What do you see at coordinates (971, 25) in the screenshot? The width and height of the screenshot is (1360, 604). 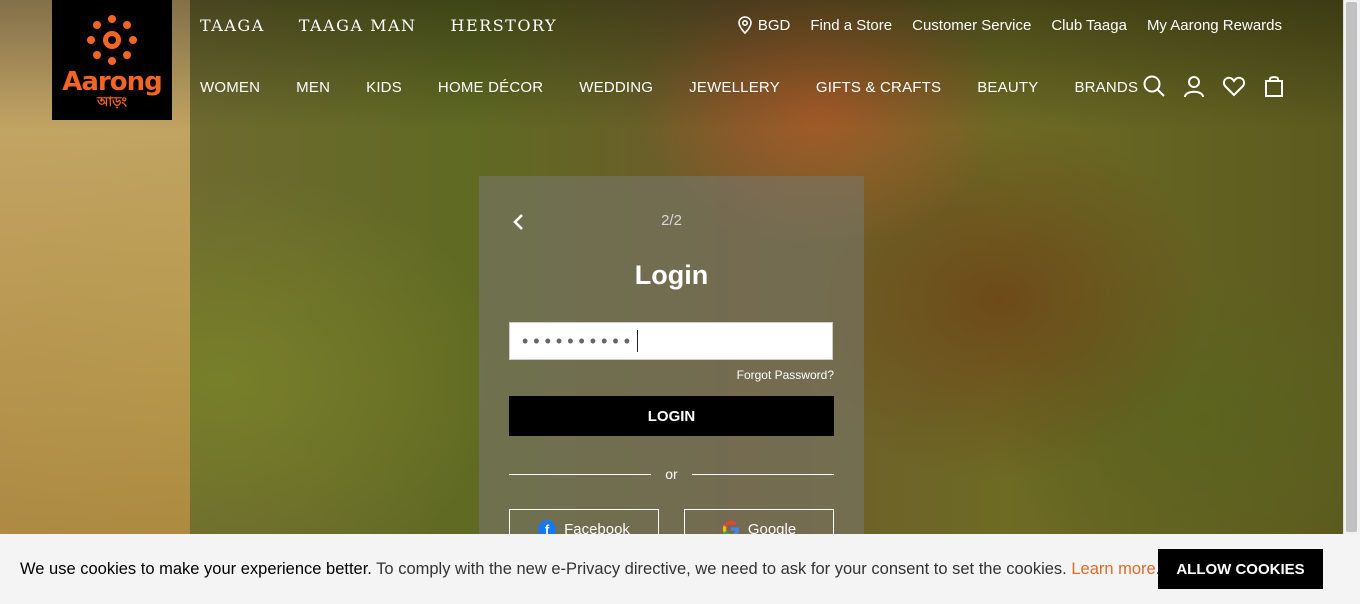 I see `link-customer-service: Customer Service` at bounding box center [971, 25].